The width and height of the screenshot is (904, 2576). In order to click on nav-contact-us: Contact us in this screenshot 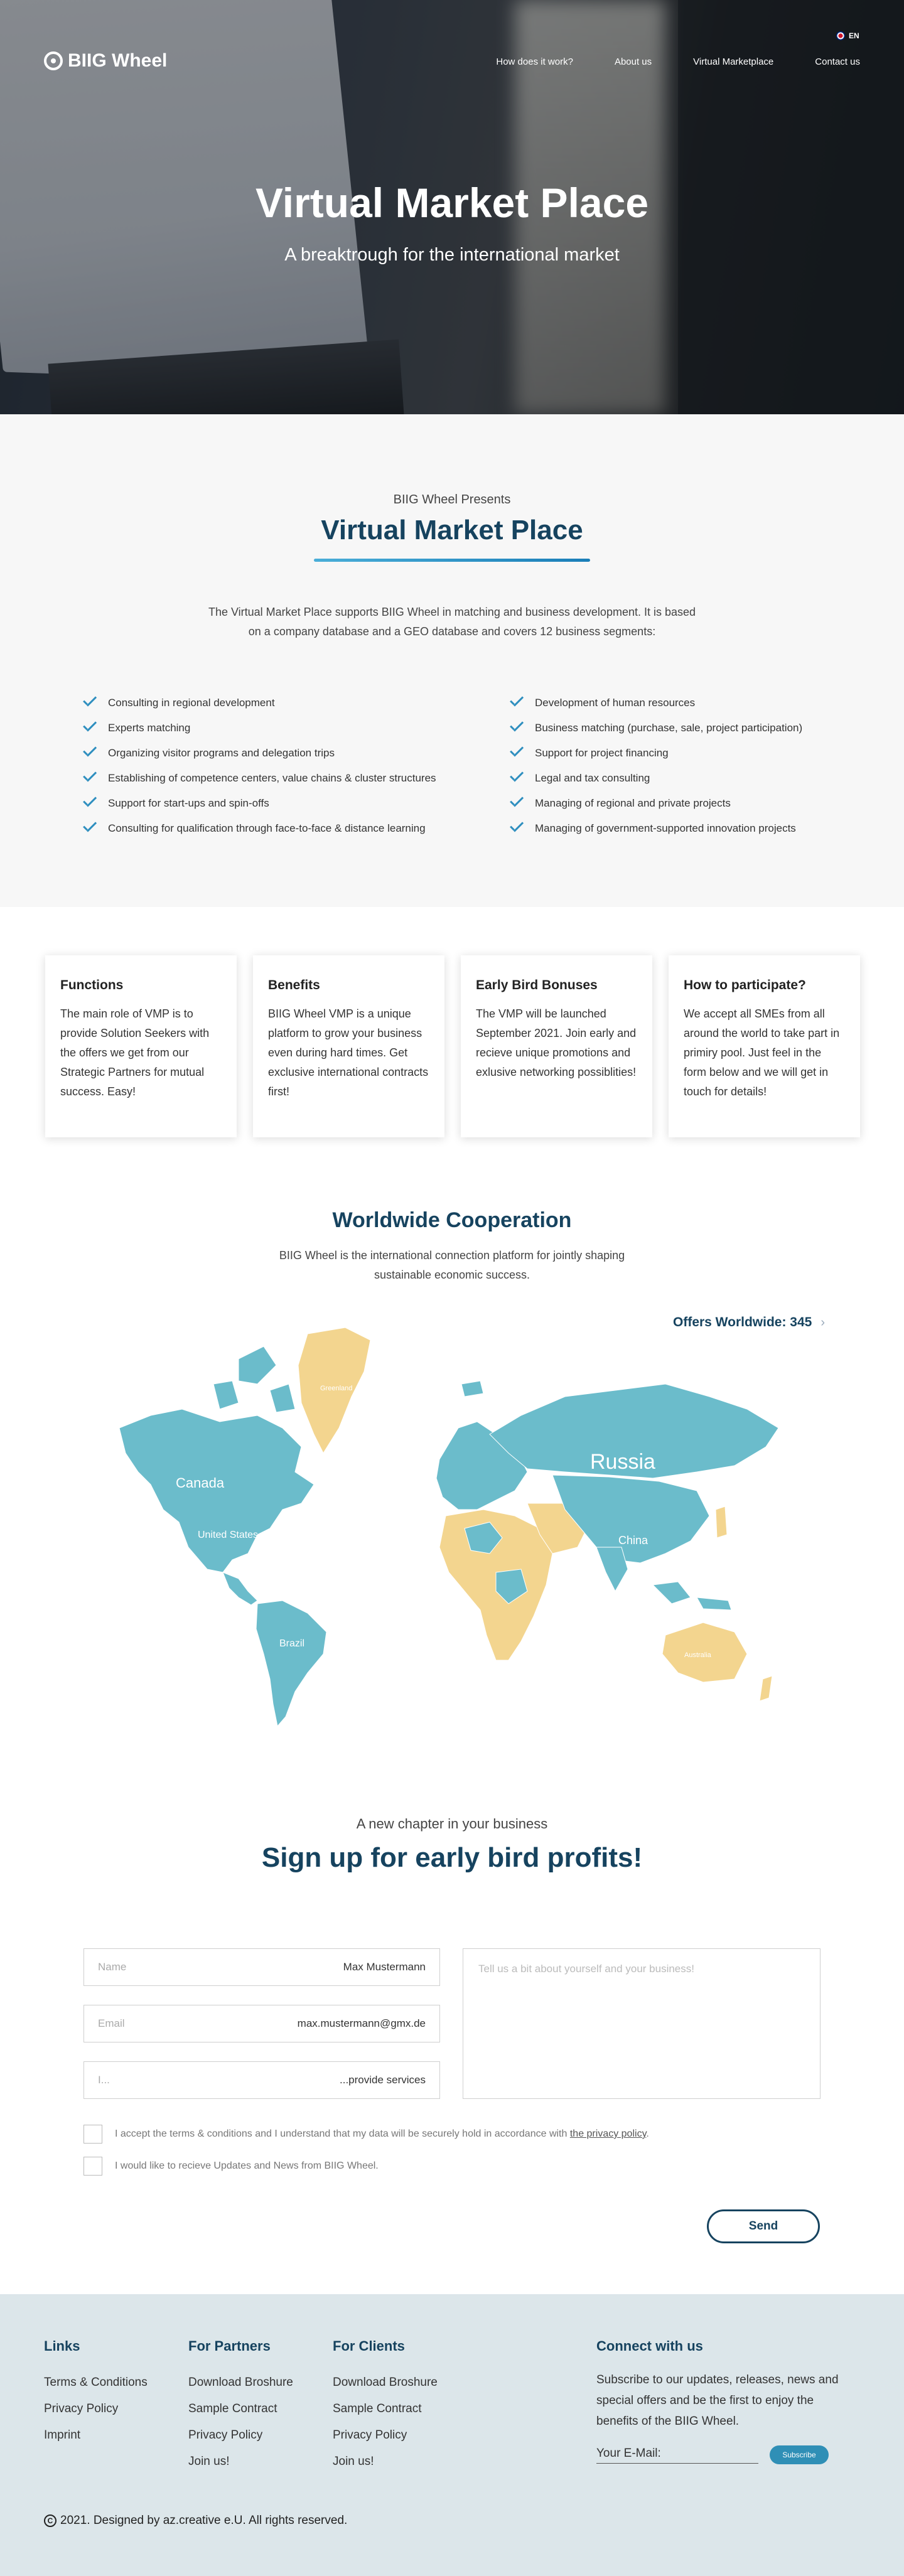, I will do `click(837, 61)`.